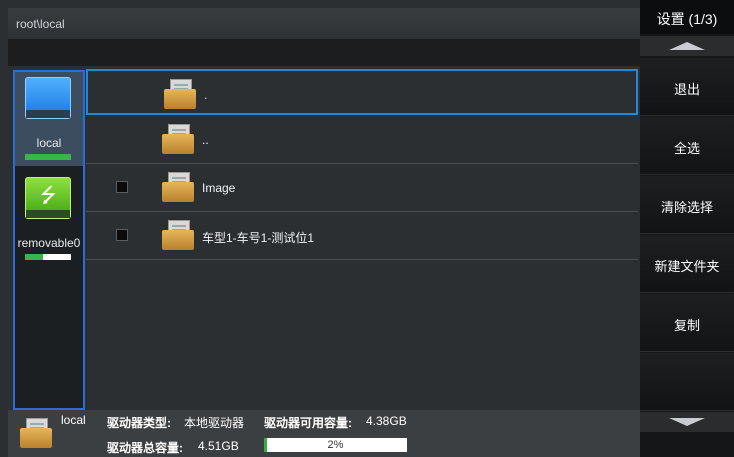 This screenshot has height=457, width=734. Describe the element at coordinates (386, 421) in the screenshot. I see `free-capacity-value: 4.38GB` at that location.